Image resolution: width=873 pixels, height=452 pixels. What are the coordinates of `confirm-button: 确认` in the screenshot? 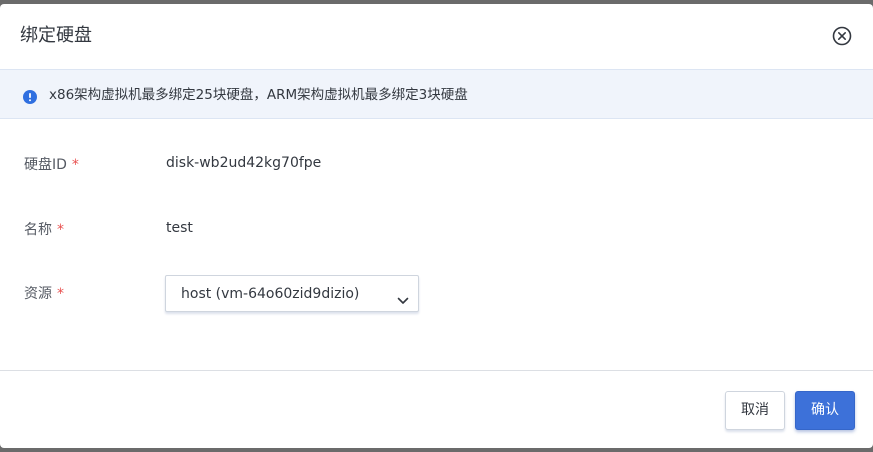 It's located at (825, 410).